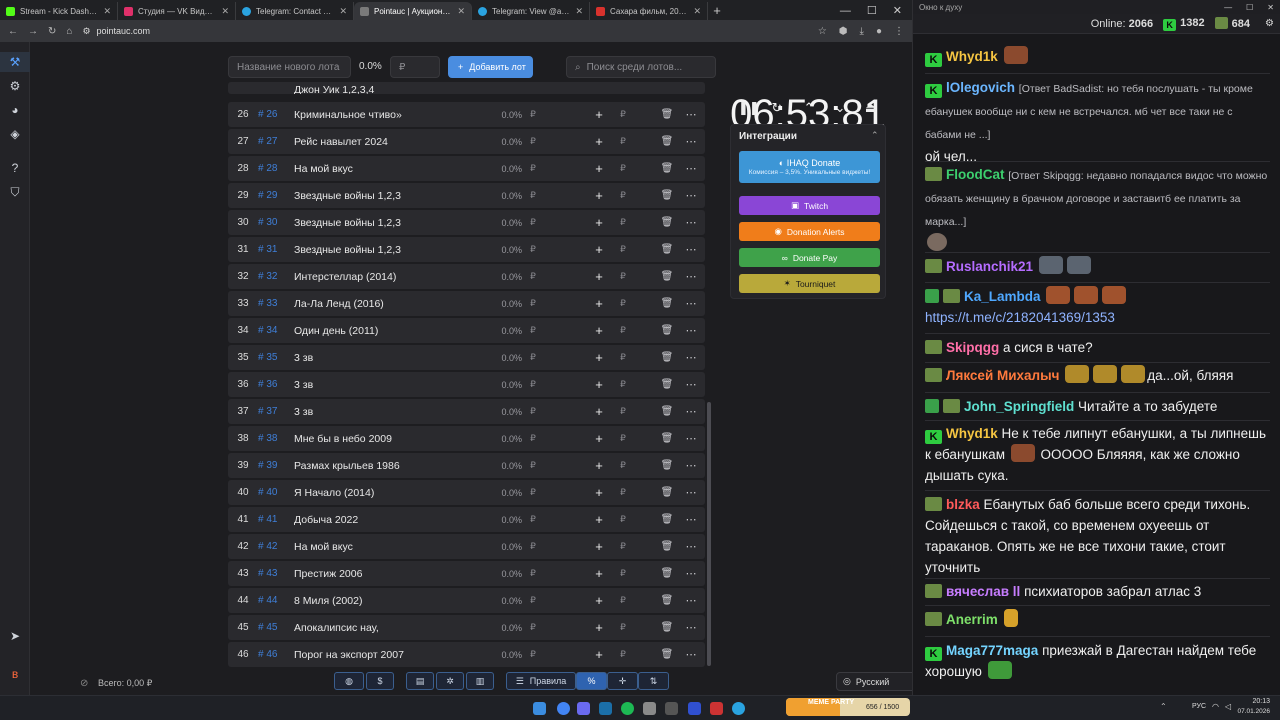  What do you see at coordinates (709, 534) in the screenshot?
I see `scrollbar` at bounding box center [709, 534].